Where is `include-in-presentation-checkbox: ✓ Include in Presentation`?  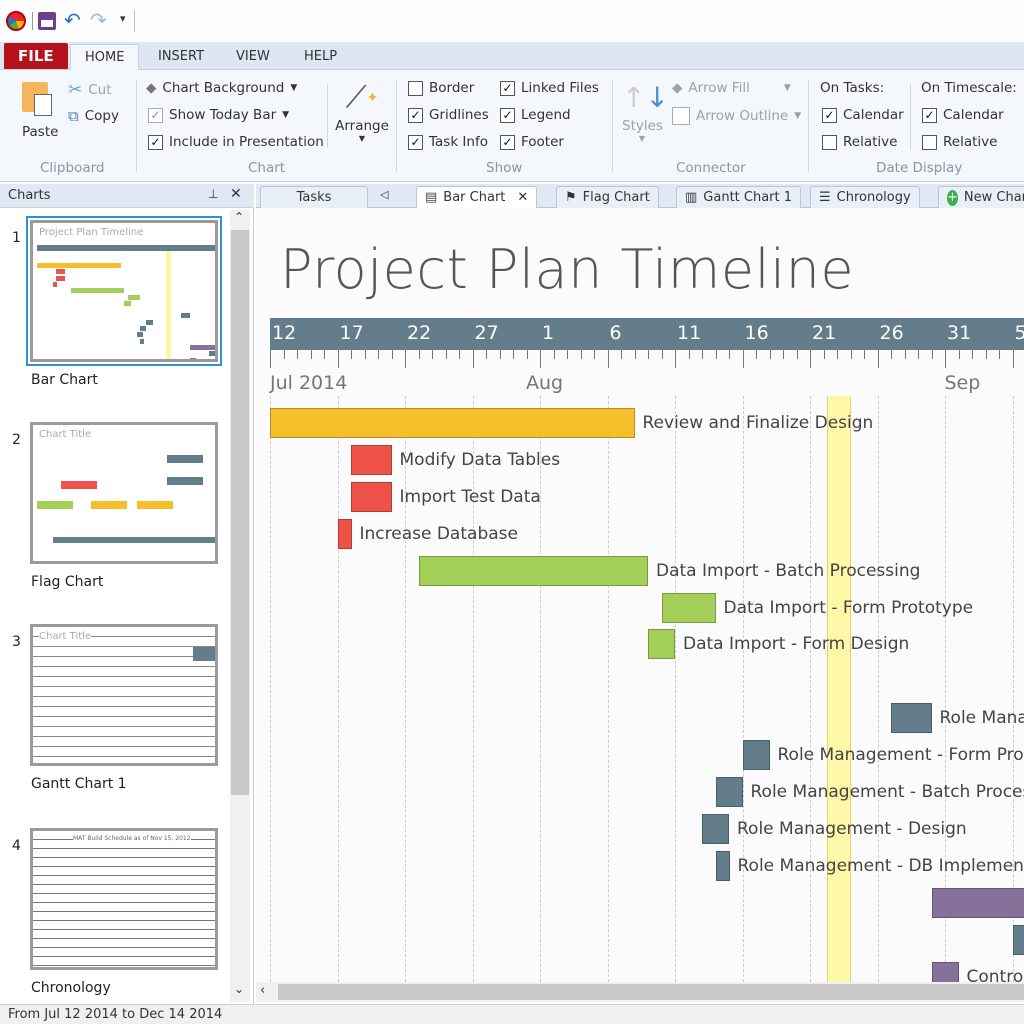 include-in-presentation-checkbox: ✓ Include in Presentation is located at coordinates (236, 142).